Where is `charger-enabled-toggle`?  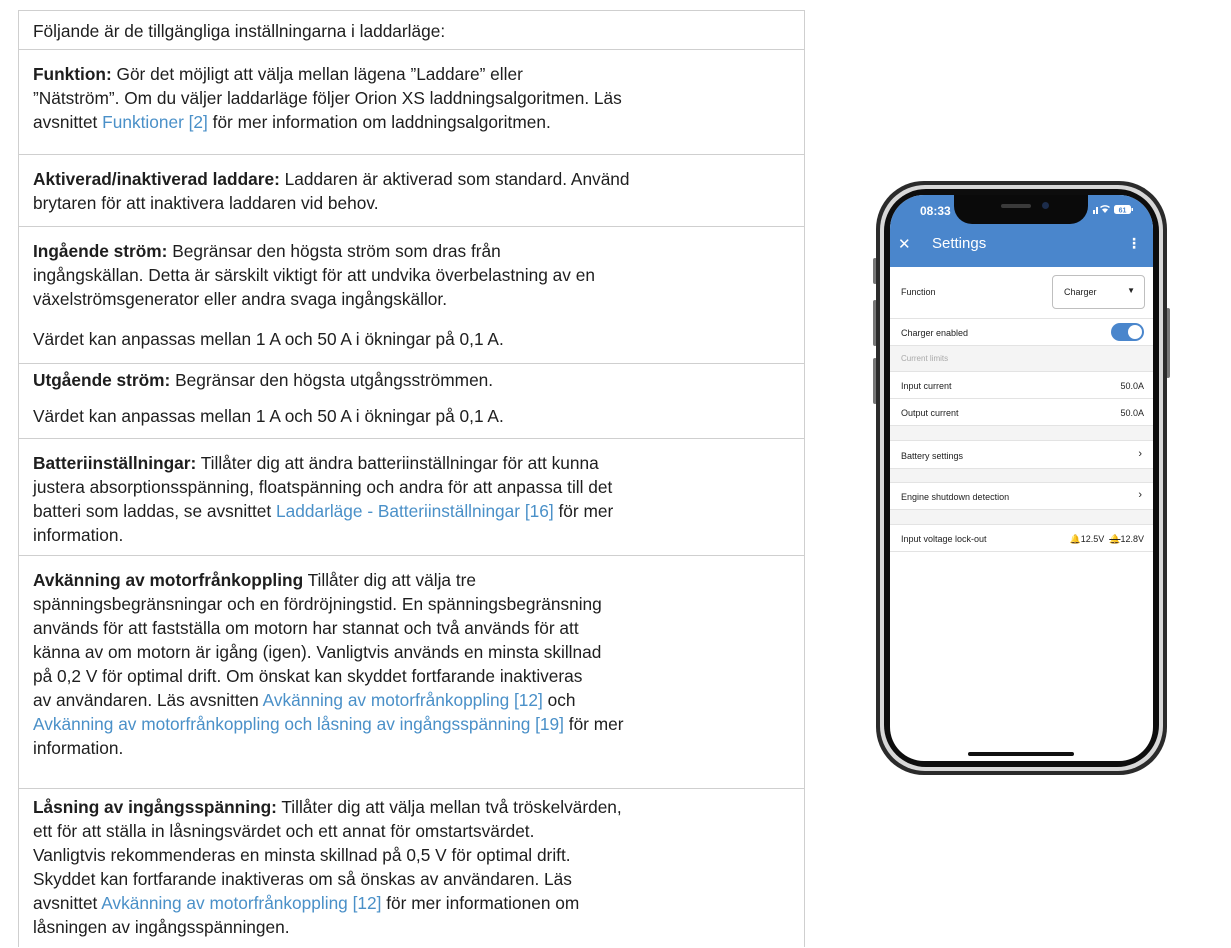 charger-enabled-toggle is located at coordinates (1127, 332).